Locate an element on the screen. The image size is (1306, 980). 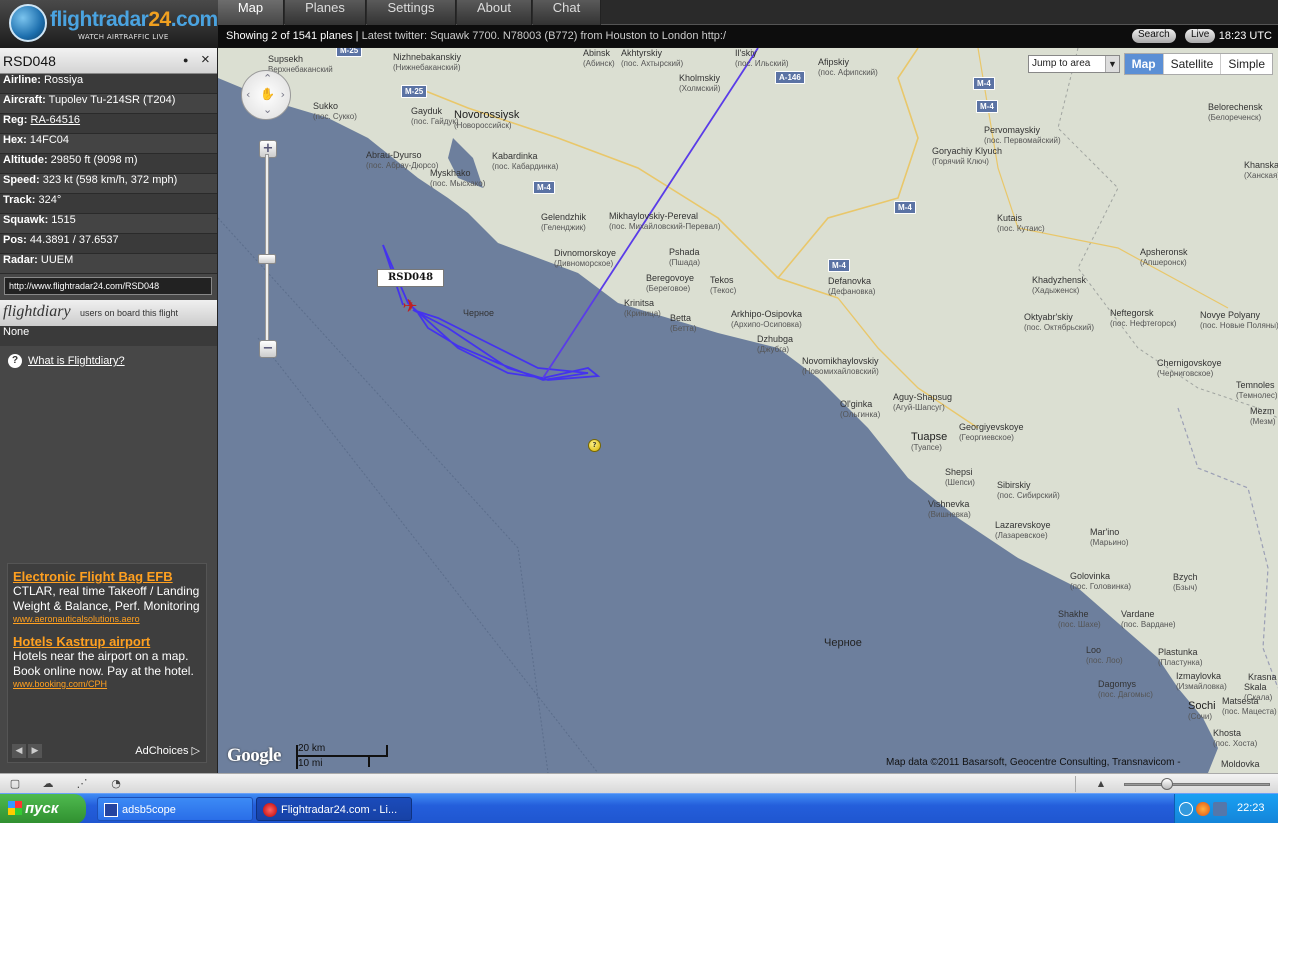
pan-up-icon: ⌃ is located at coordinates (267, 78).